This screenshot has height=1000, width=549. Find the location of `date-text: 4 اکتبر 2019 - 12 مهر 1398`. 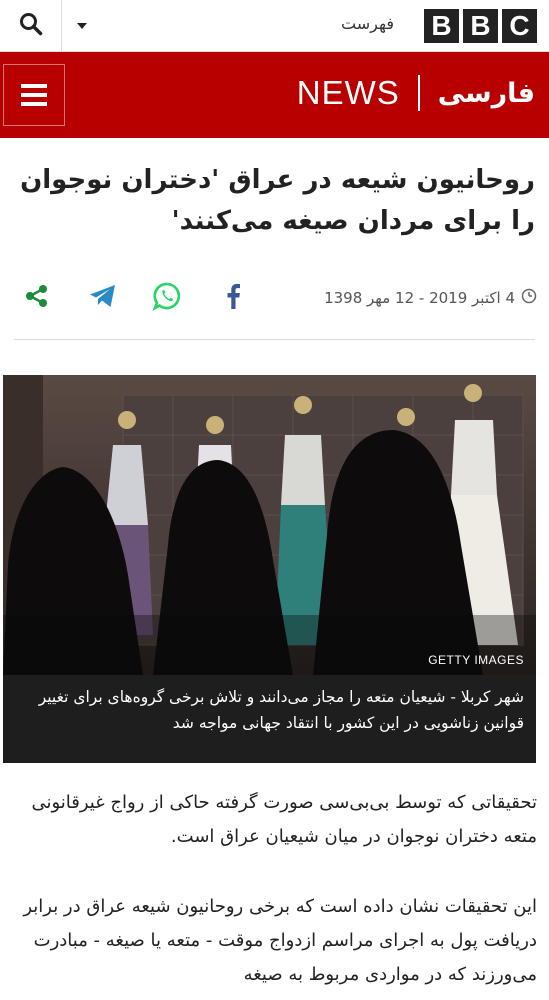

date-text: 4 اکتبر 2019 - 12 مهر 1398 is located at coordinates (419, 298).